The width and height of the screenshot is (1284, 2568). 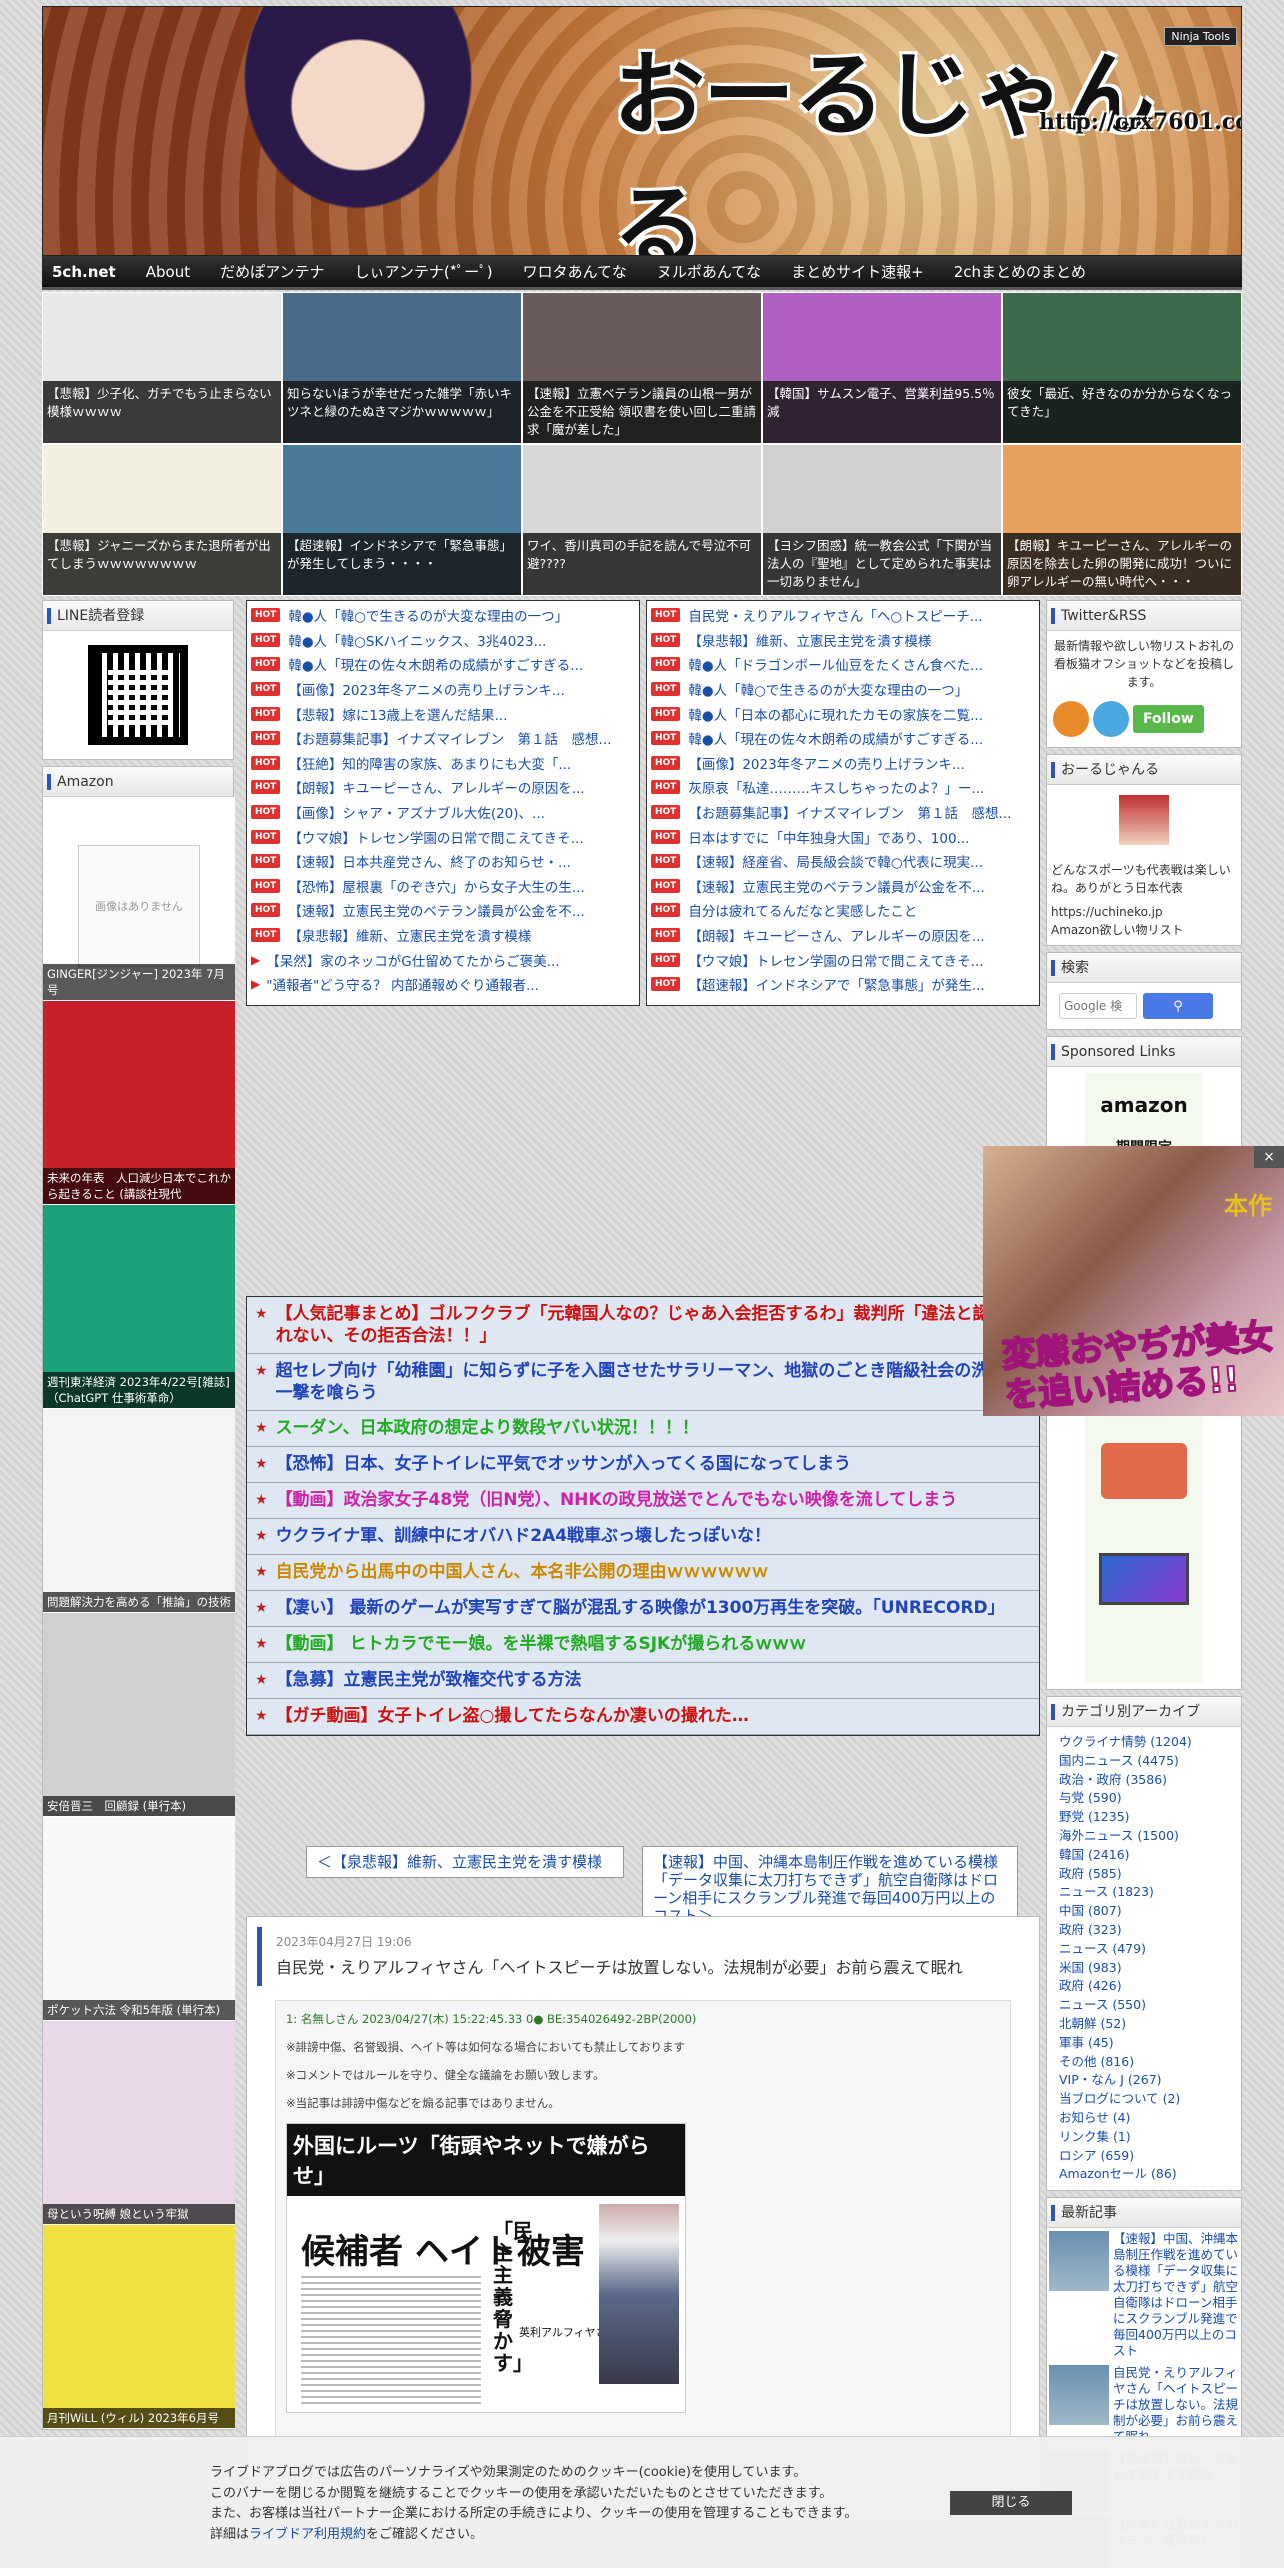 What do you see at coordinates (1144, 1780) in the screenshot?
I see `category-link: 政治・政府 (3586)` at bounding box center [1144, 1780].